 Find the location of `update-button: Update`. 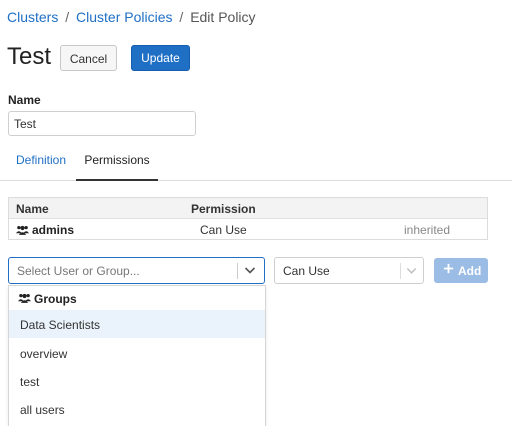

update-button: Update is located at coordinates (160, 58).